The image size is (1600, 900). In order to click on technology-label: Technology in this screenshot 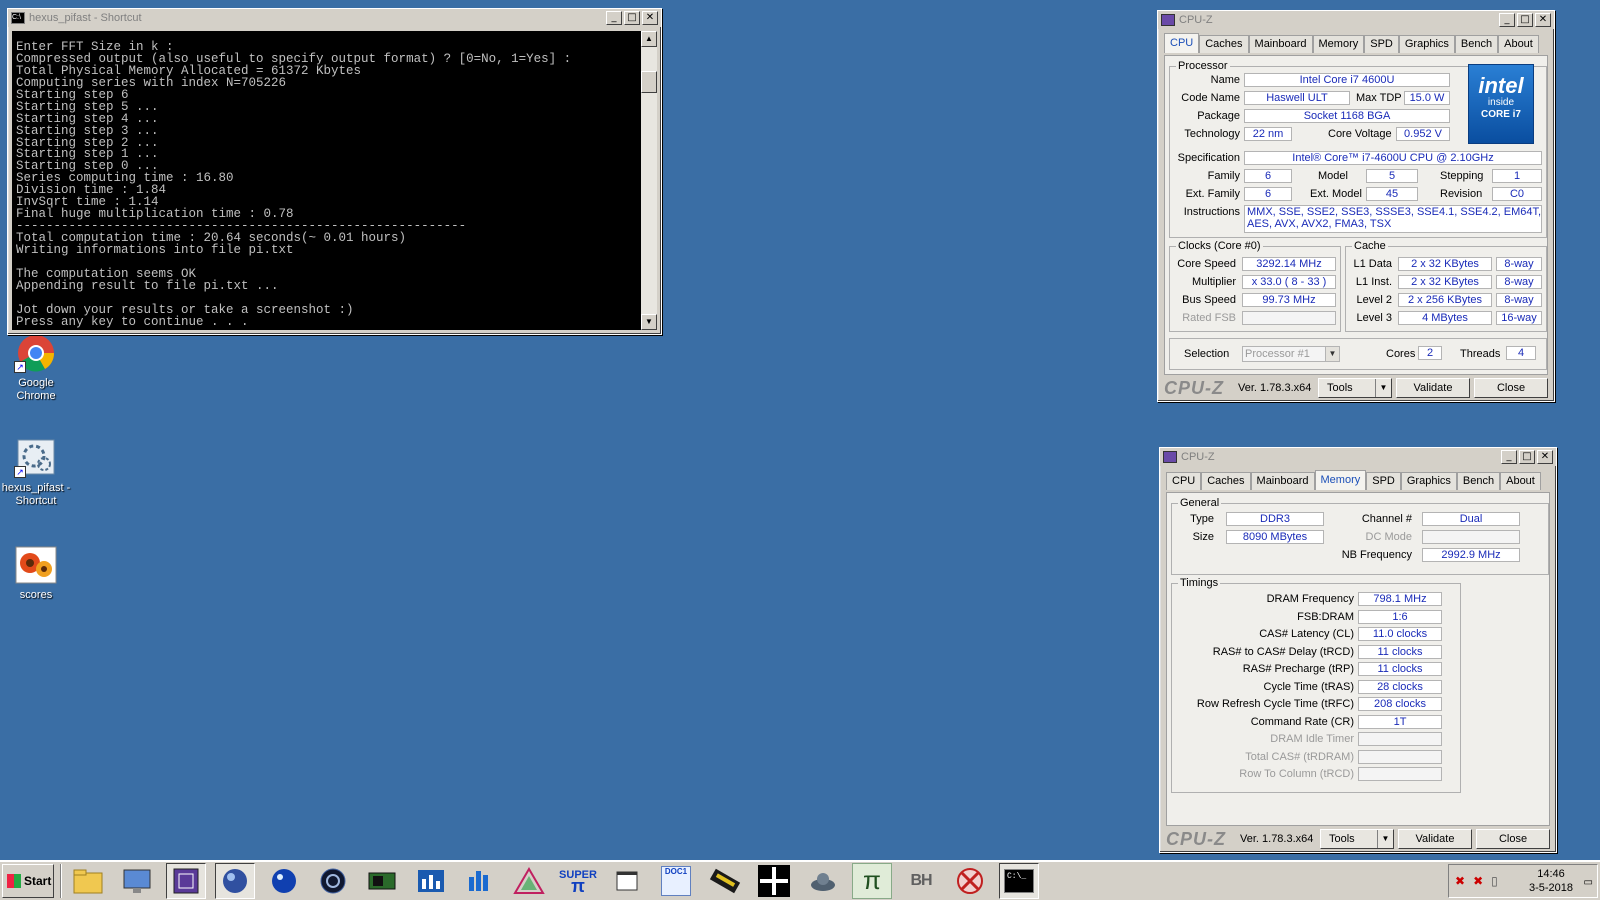, I will do `click(1212, 134)`.